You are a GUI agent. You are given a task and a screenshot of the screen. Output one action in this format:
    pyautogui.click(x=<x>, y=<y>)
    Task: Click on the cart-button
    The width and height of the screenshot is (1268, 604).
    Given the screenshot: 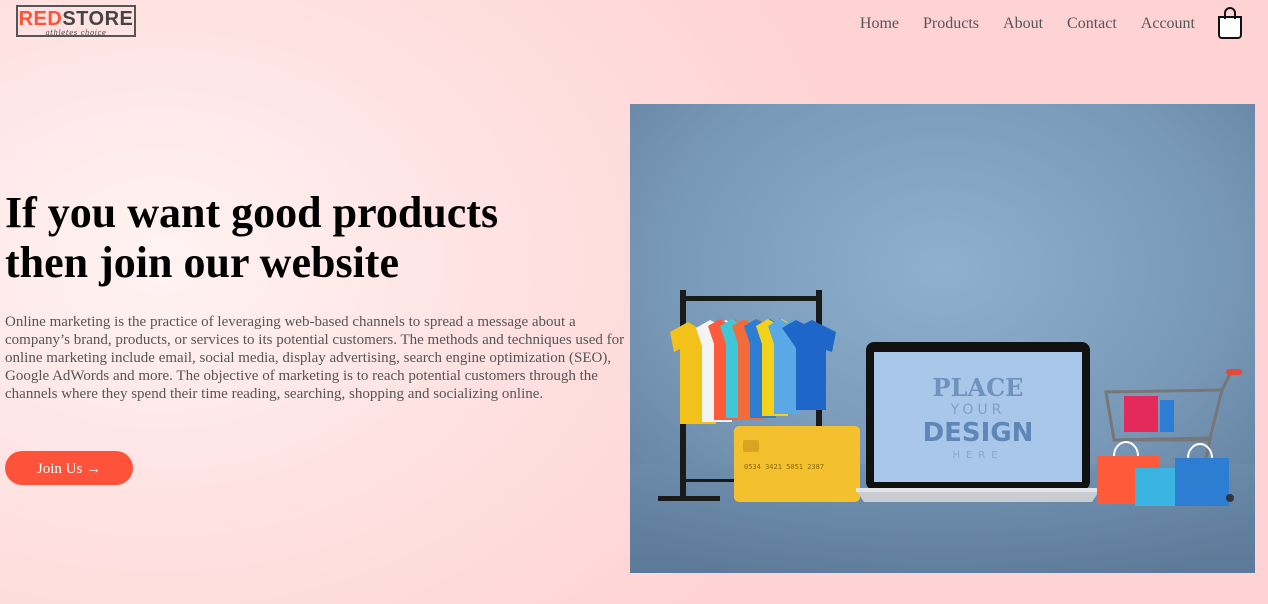 What is the action you would take?
    pyautogui.click(x=1230, y=23)
    